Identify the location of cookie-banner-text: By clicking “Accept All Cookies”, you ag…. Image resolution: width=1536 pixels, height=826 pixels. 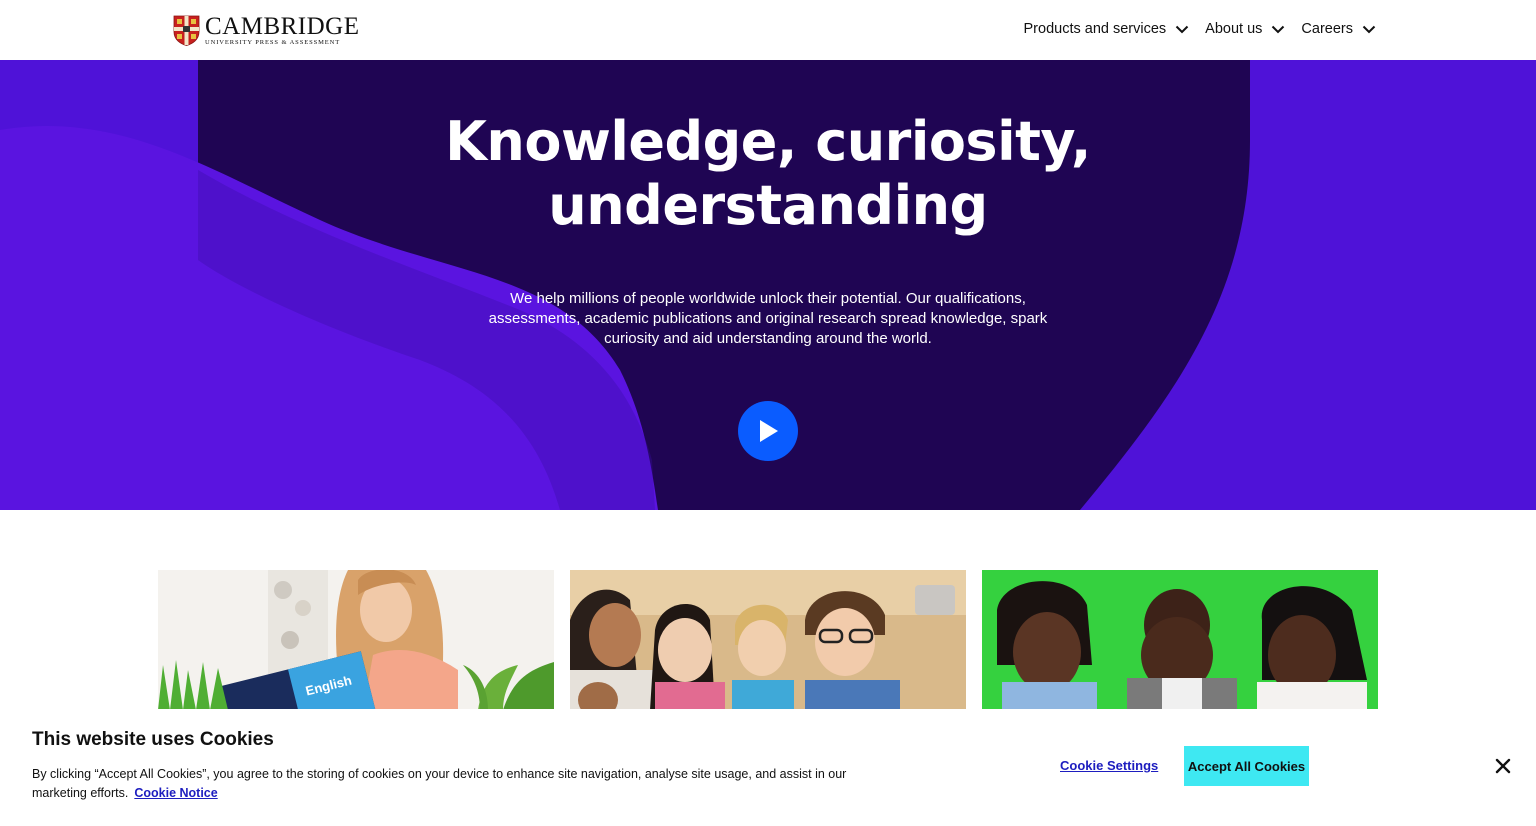
(442, 784).